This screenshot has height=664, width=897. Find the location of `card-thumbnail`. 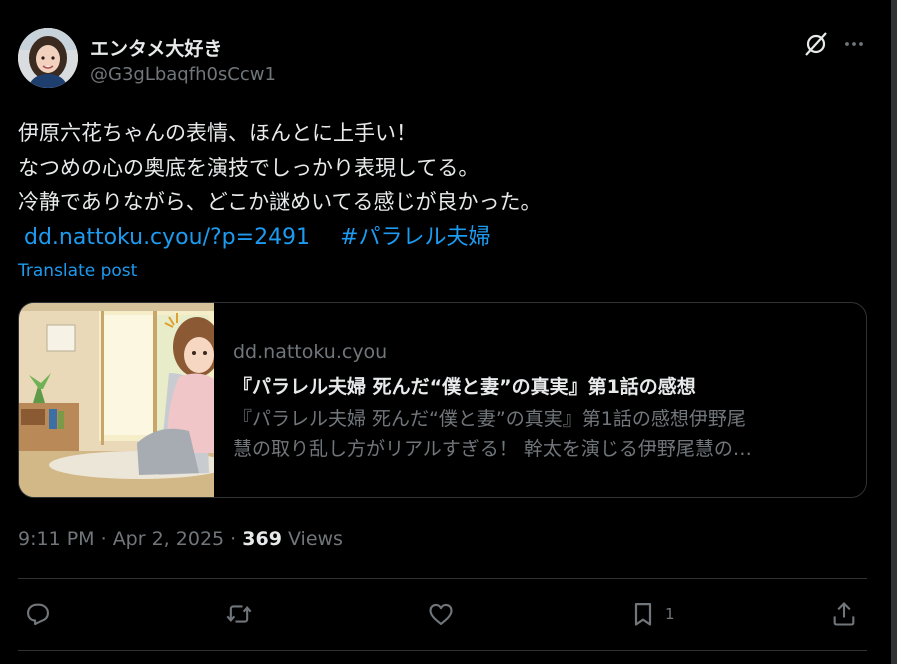

card-thumbnail is located at coordinates (116, 400).